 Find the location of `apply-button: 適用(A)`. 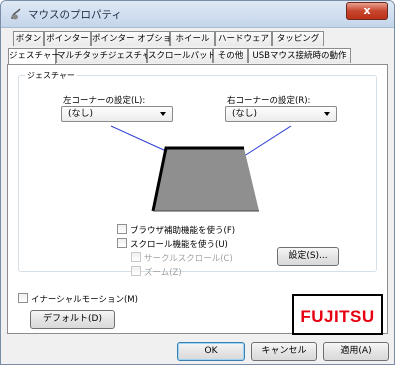

apply-button: 適用(A) is located at coordinates (356, 351).